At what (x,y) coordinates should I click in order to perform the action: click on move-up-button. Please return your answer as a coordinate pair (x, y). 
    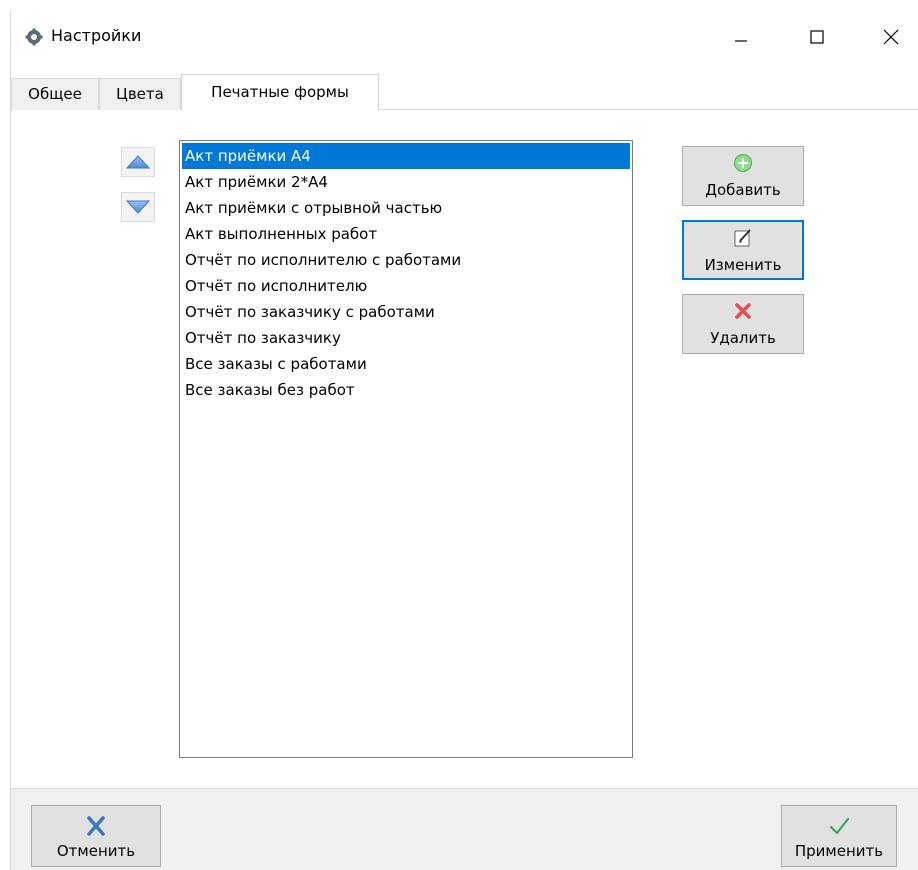
    Looking at the image, I should click on (138, 162).